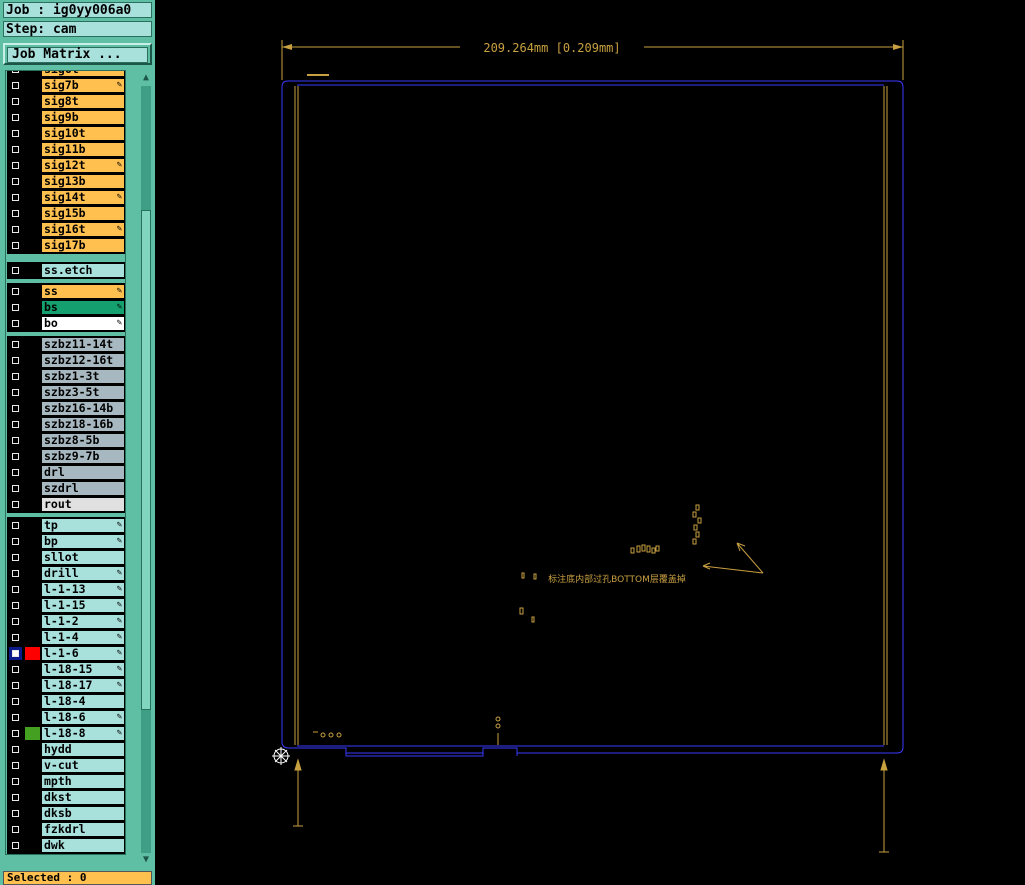 This screenshot has height=885, width=1025. Describe the element at coordinates (66, 765) in the screenshot. I see `layer-row: v-cut` at that location.